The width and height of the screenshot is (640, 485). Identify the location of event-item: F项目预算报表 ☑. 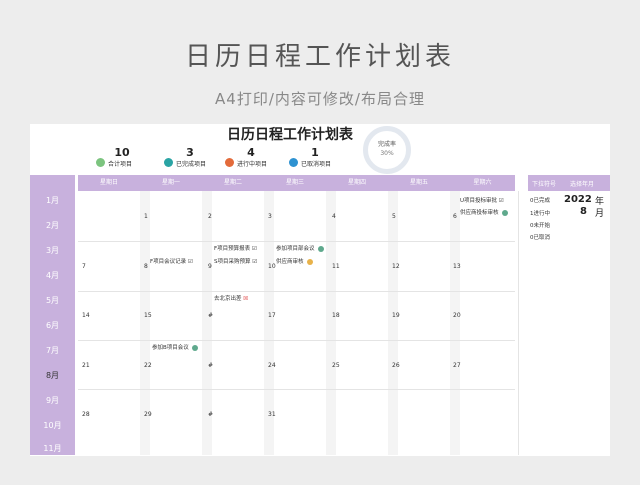
(235, 248).